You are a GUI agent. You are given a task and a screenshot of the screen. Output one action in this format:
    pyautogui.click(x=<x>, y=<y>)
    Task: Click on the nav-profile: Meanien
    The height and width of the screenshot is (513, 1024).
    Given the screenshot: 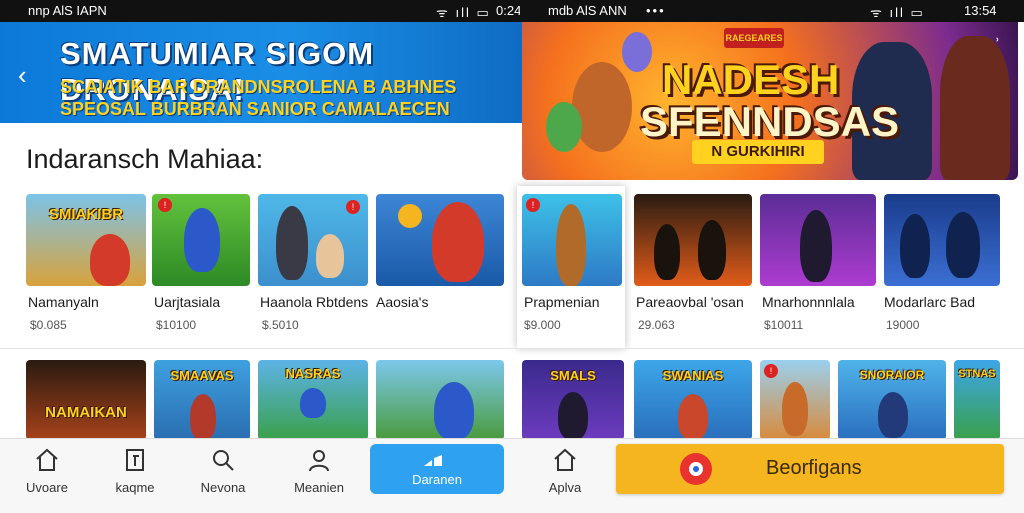 What is the action you would take?
    pyautogui.click(x=319, y=475)
    